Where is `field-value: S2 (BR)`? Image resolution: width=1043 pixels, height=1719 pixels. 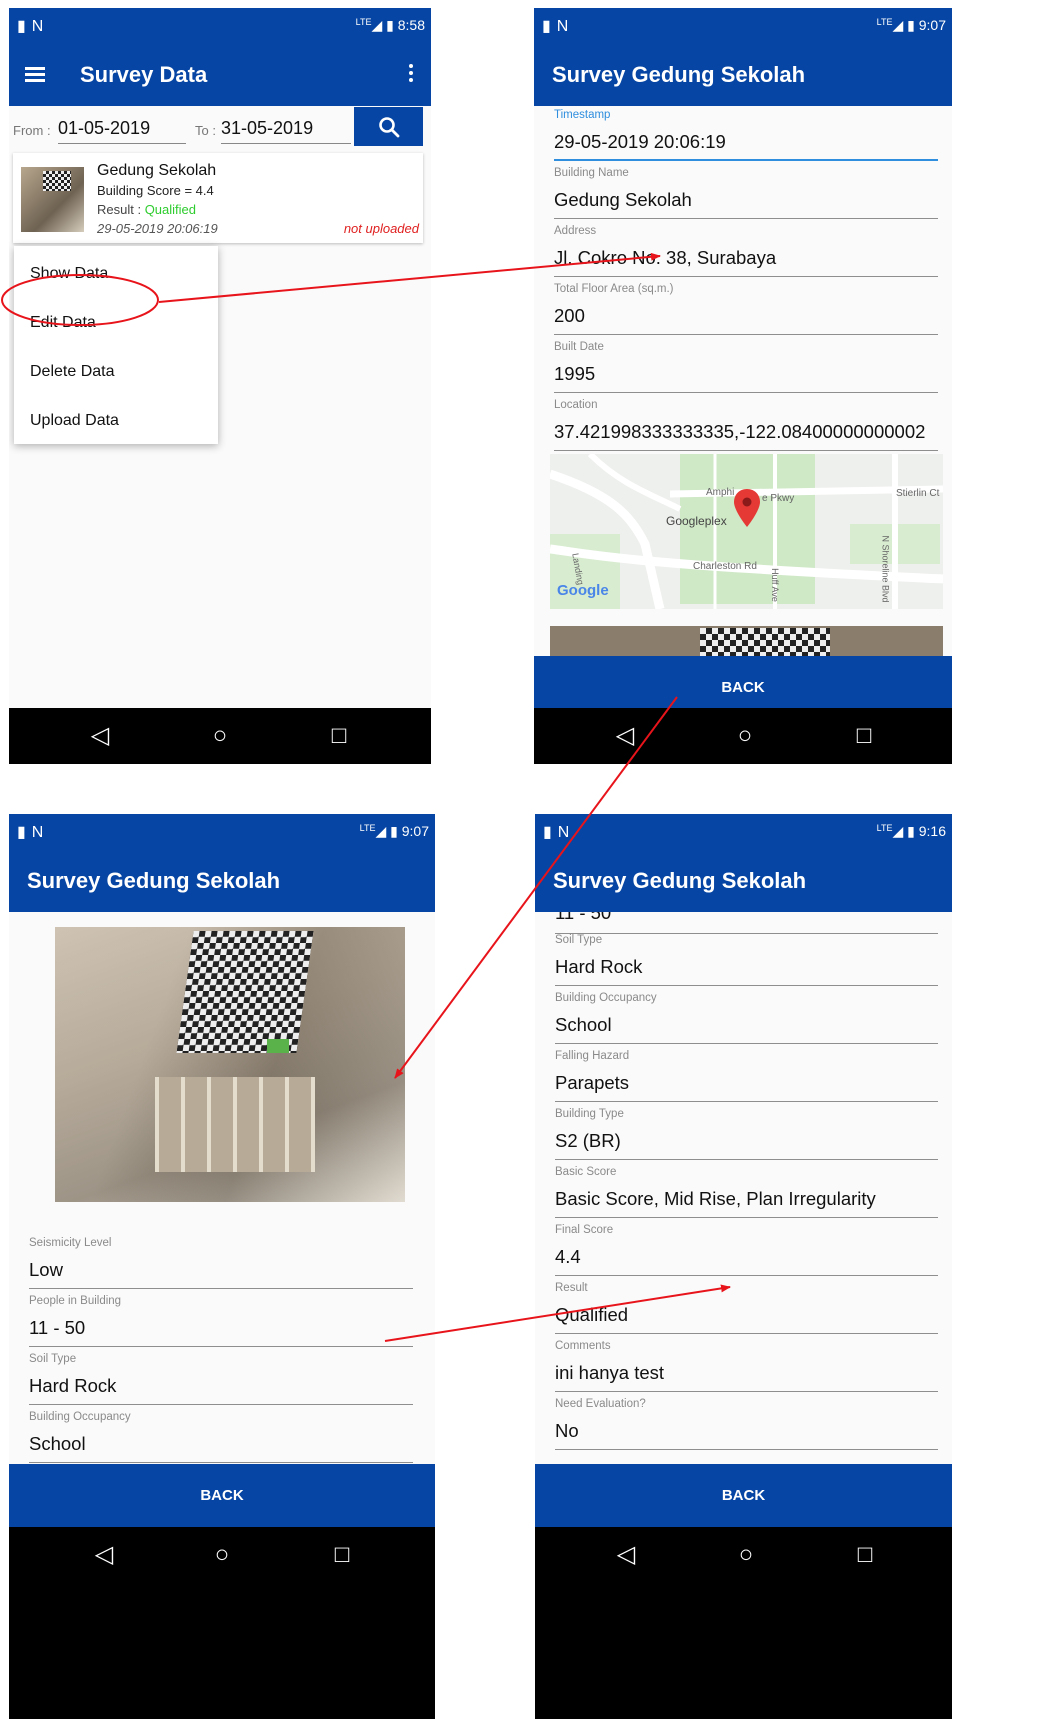 field-value: S2 (BR) is located at coordinates (746, 1145).